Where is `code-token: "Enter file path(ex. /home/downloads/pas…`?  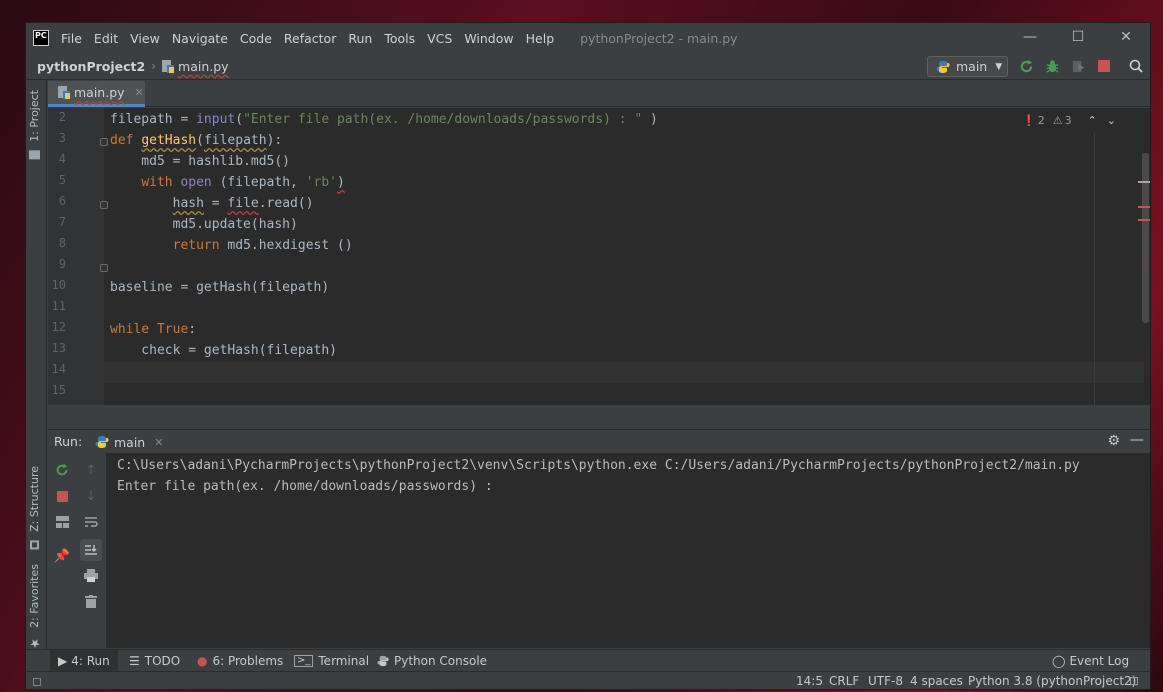 code-token: "Enter file path(ex. /home/downloads/pas… is located at coordinates (443, 119).